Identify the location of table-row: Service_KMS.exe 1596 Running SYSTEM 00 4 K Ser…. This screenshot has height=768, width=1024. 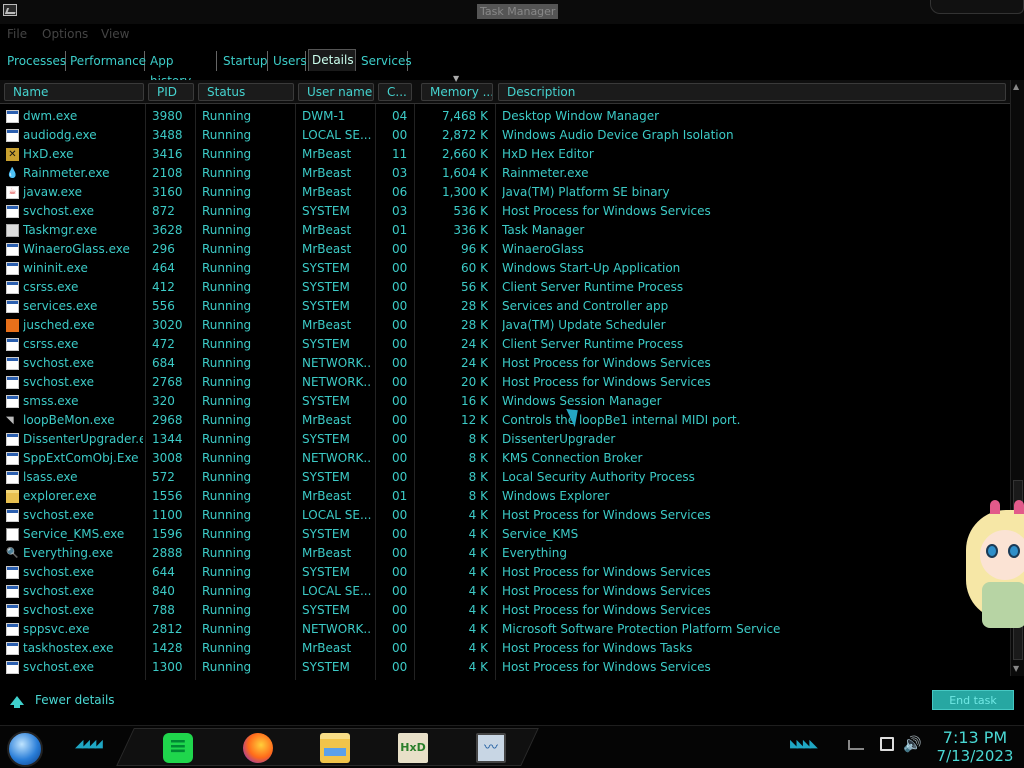
(505, 534).